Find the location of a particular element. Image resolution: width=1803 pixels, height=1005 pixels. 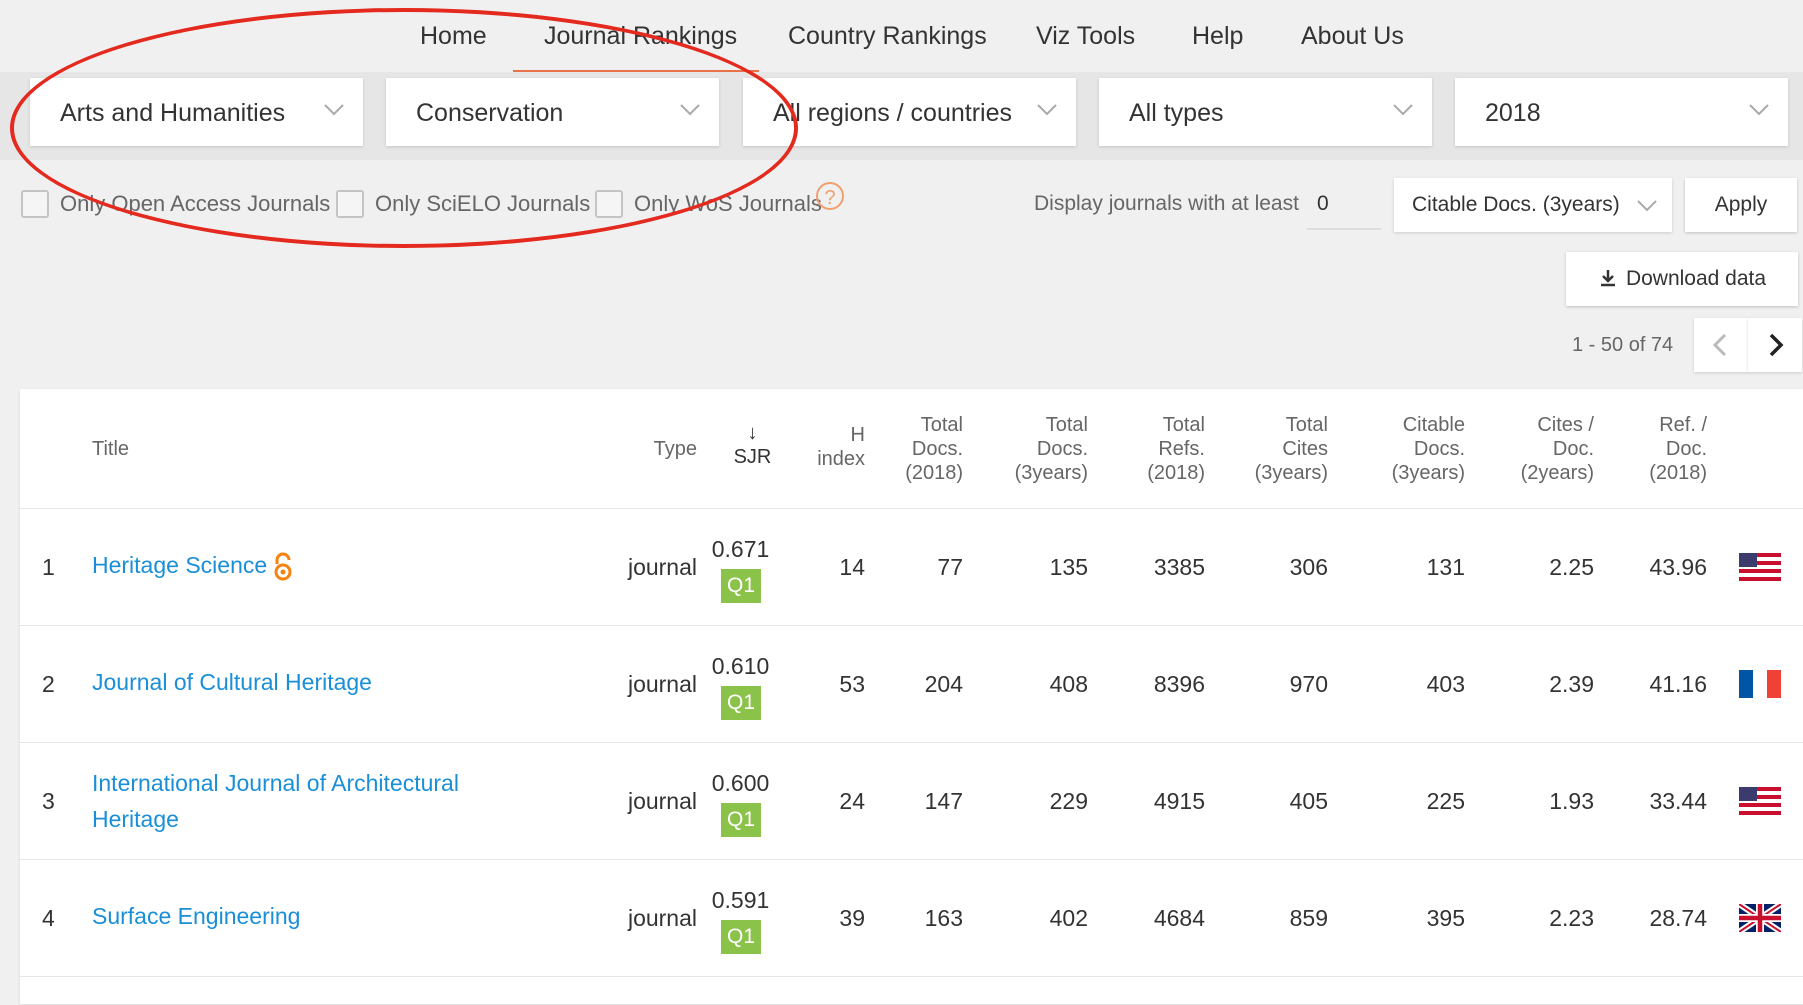

subject-category-dropdown: Conservation is located at coordinates (552, 112).